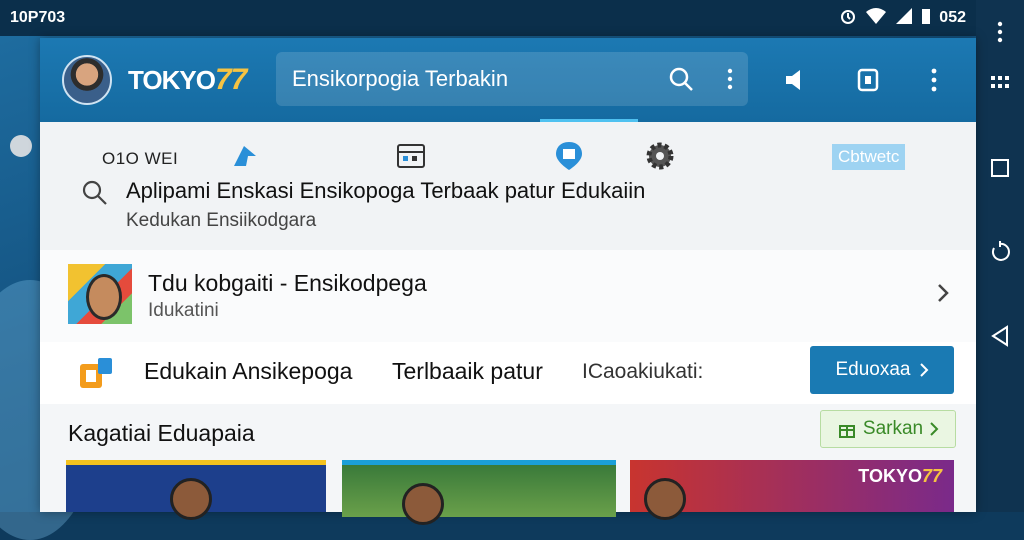 The width and height of the screenshot is (1024, 540). Describe the element at coordinates (952, 17) in the screenshot. I see `status-time: 052` at that location.